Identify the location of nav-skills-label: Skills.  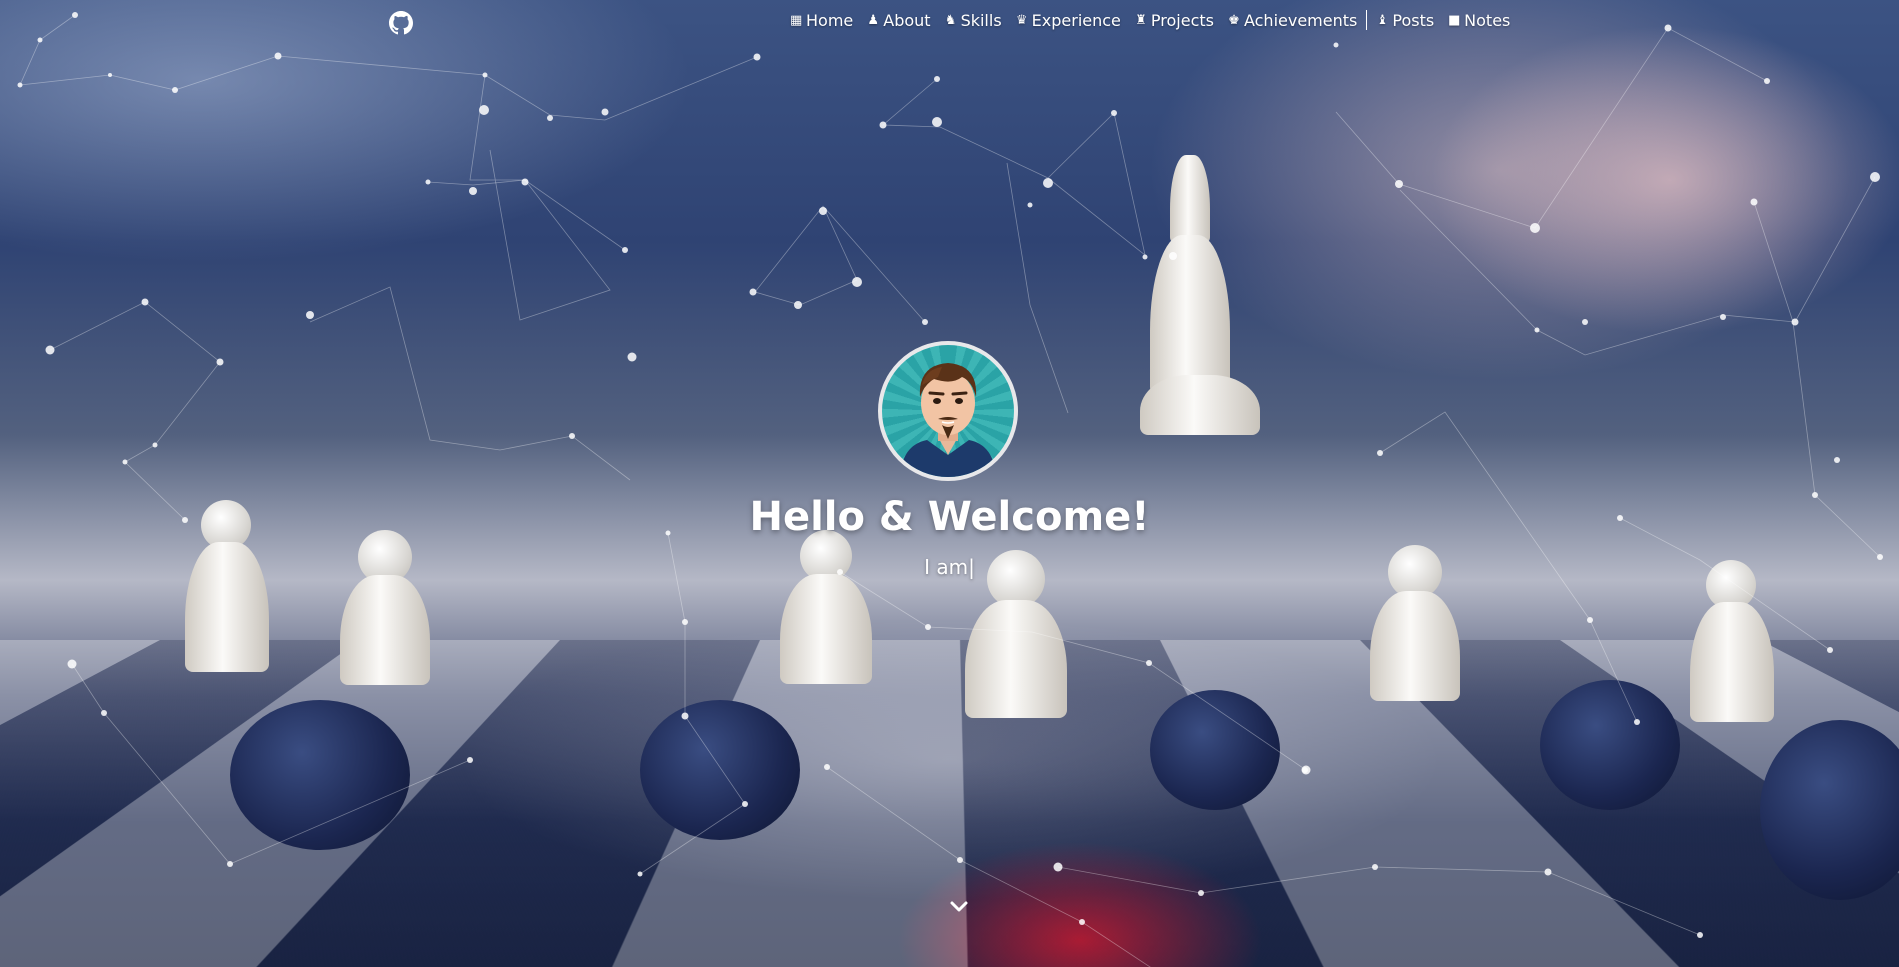
(981, 20).